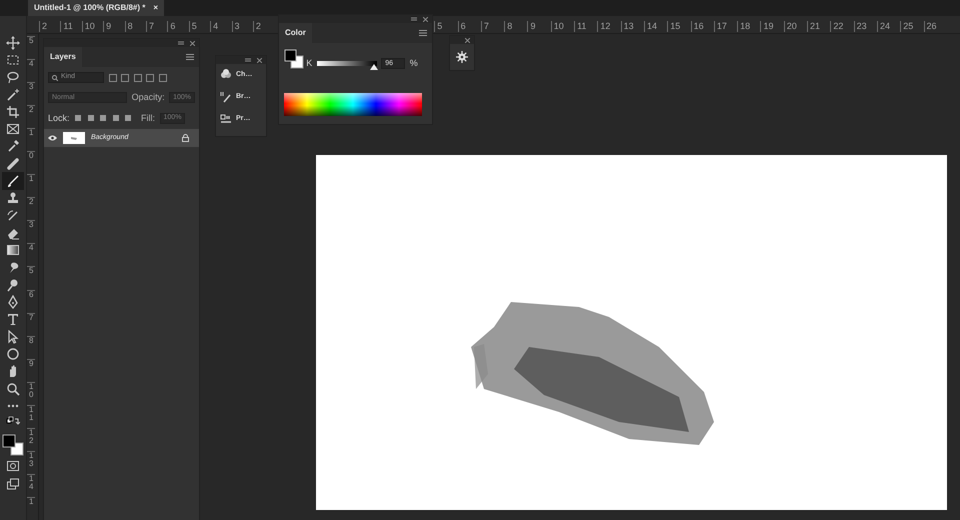 Image resolution: width=960 pixels, height=520 pixels. What do you see at coordinates (702, 26) in the screenshot?
I see `ruler-label: 16` at bounding box center [702, 26].